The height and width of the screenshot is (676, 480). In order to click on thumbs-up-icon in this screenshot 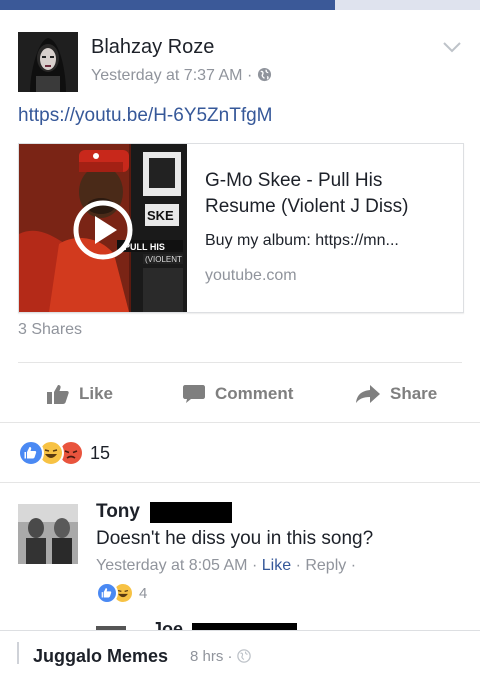, I will do `click(58, 394)`.